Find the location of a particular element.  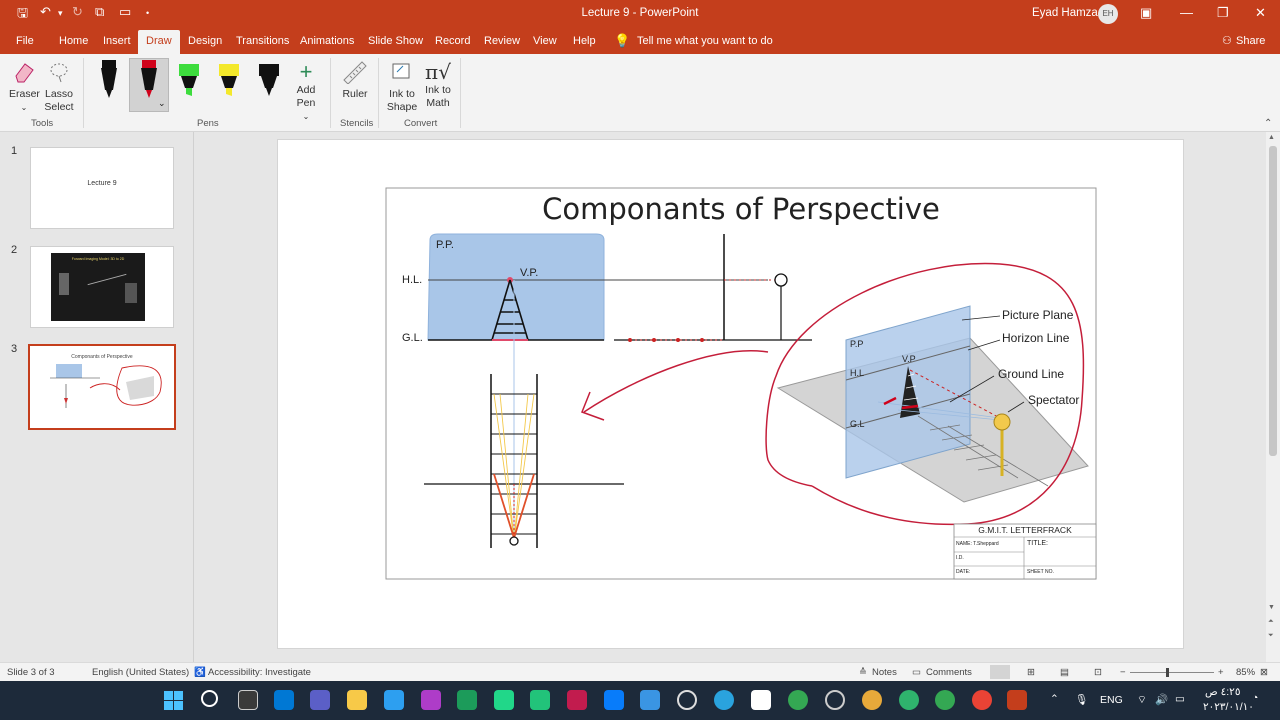

mail-icon is located at coordinates (394, 700).